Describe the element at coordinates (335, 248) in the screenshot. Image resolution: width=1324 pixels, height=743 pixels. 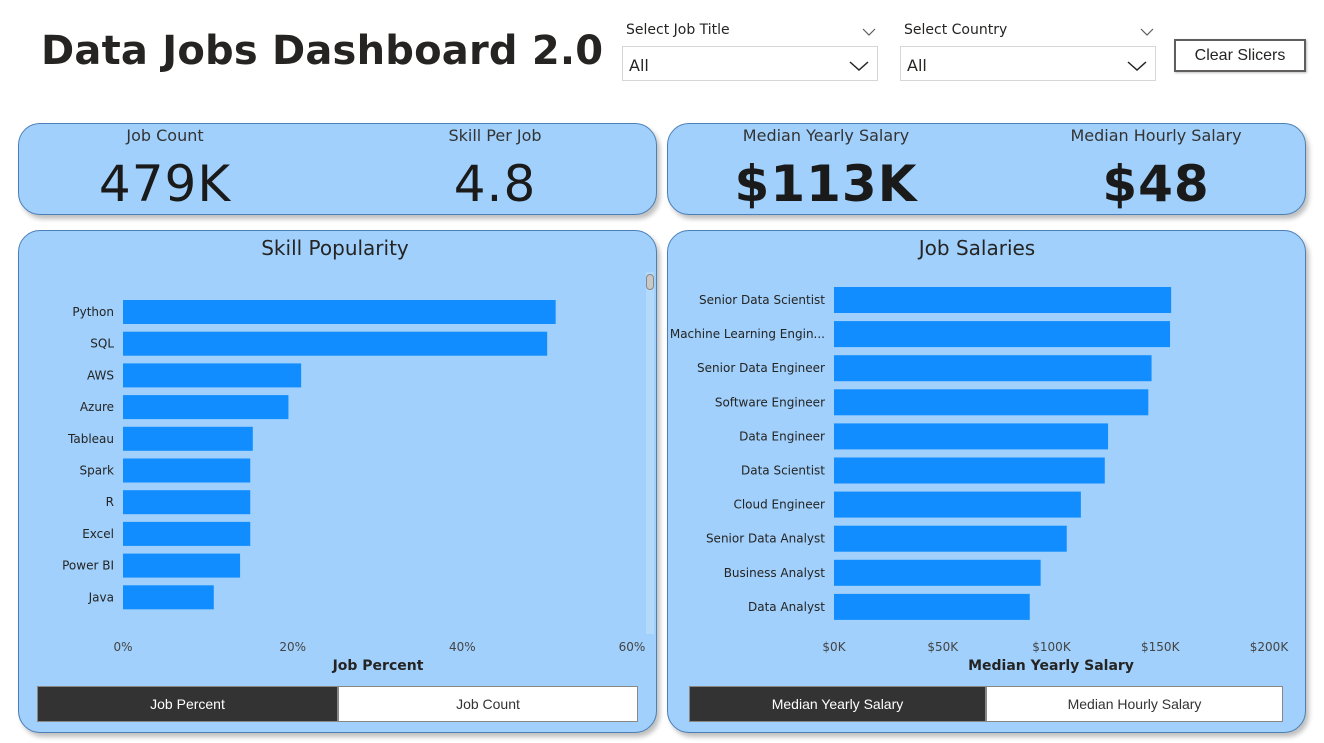
I see `skill-popularity-title: Skill Popularity` at that location.